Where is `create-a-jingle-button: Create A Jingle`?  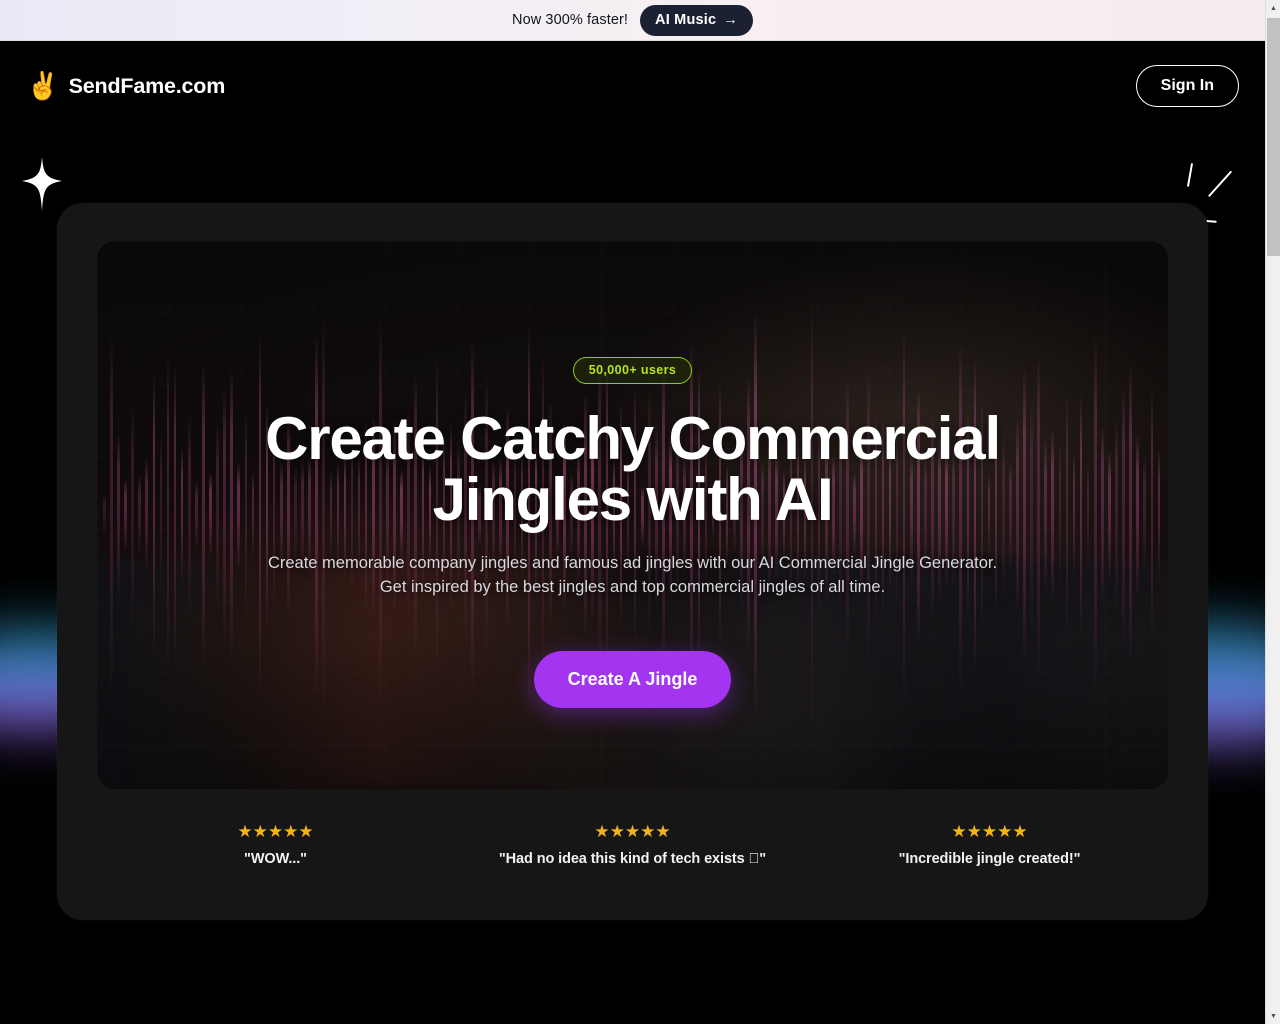 create-a-jingle-button: Create A Jingle is located at coordinates (632, 679).